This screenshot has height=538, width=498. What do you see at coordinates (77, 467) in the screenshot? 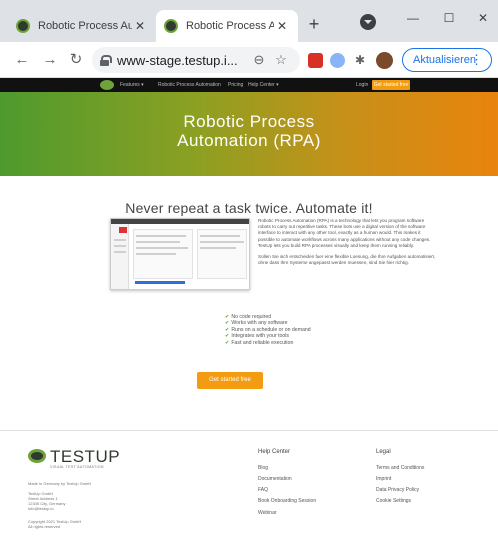
I see `footer-tagline: VISUAL TEST AUTOMATION` at bounding box center [77, 467].